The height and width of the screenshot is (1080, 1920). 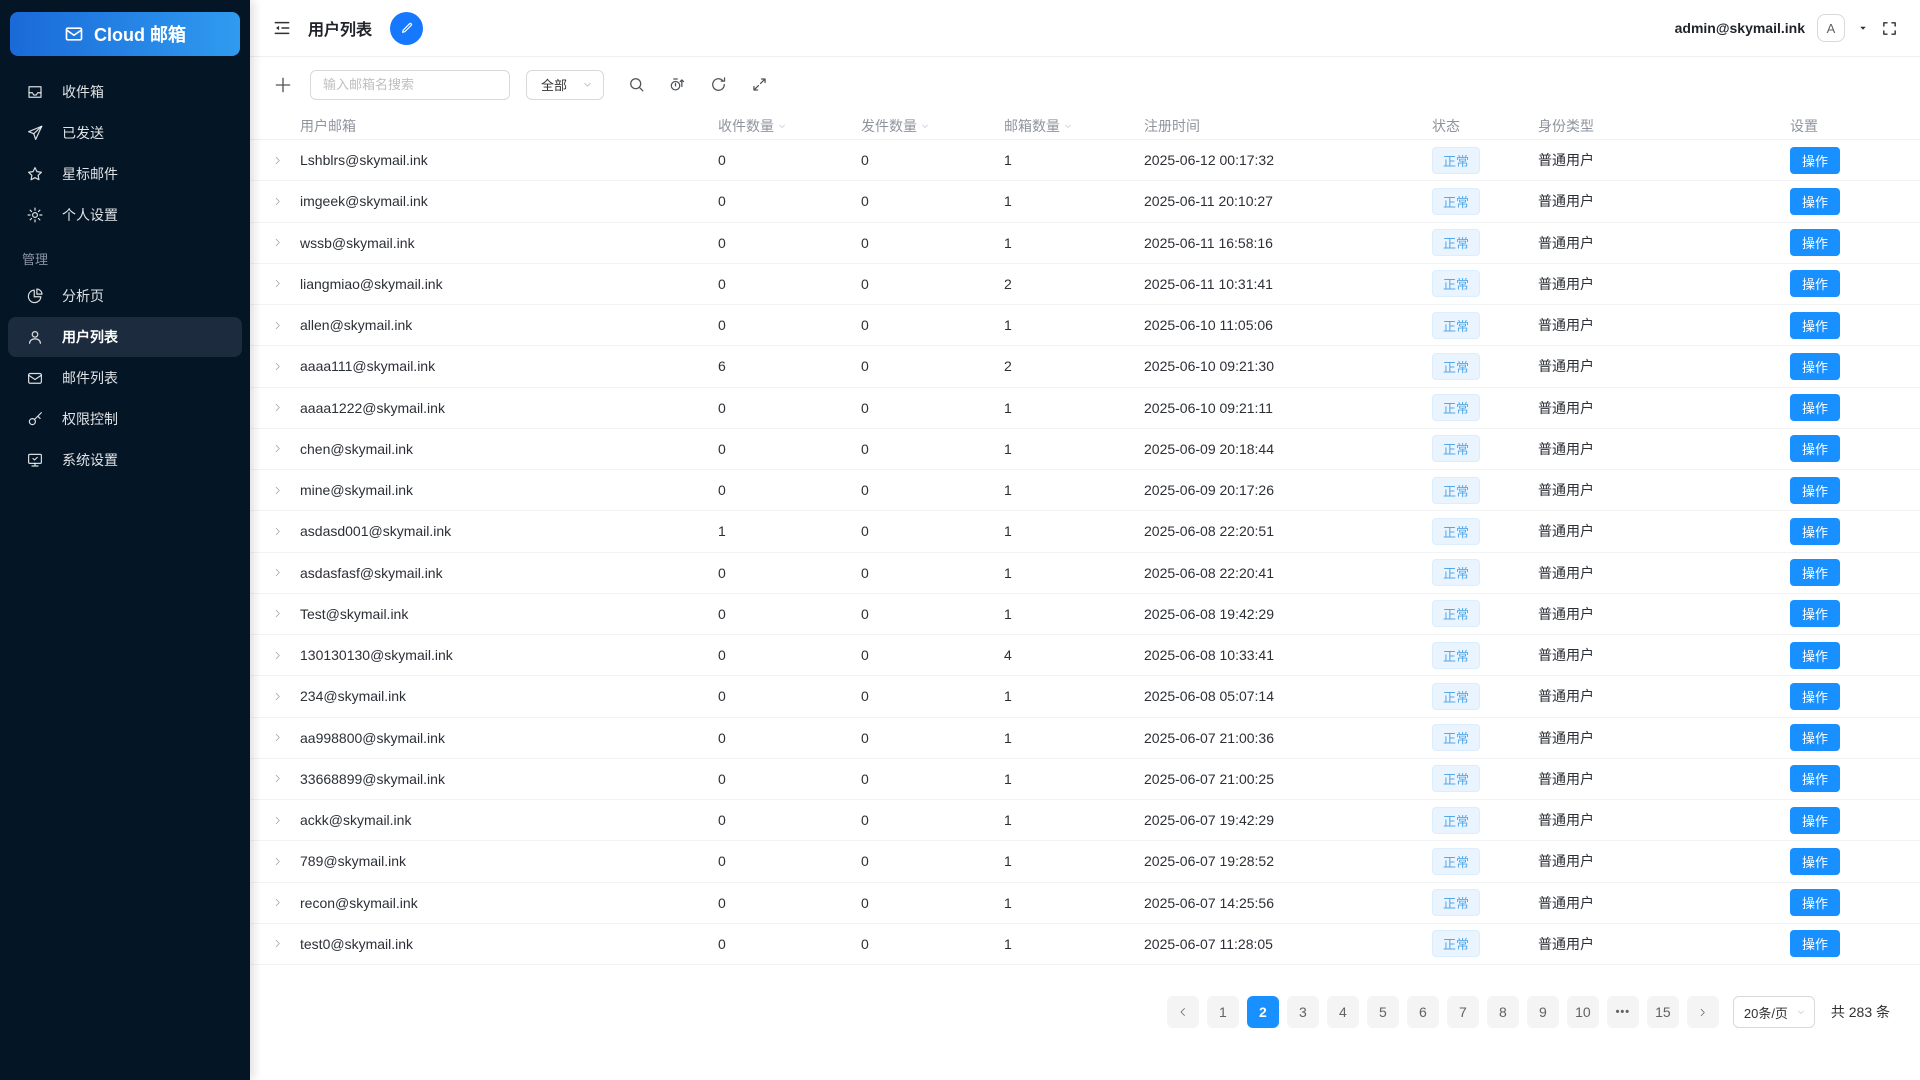 What do you see at coordinates (1773, 1012) in the screenshot?
I see `page-size-select: 20条/页` at bounding box center [1773, 1012].